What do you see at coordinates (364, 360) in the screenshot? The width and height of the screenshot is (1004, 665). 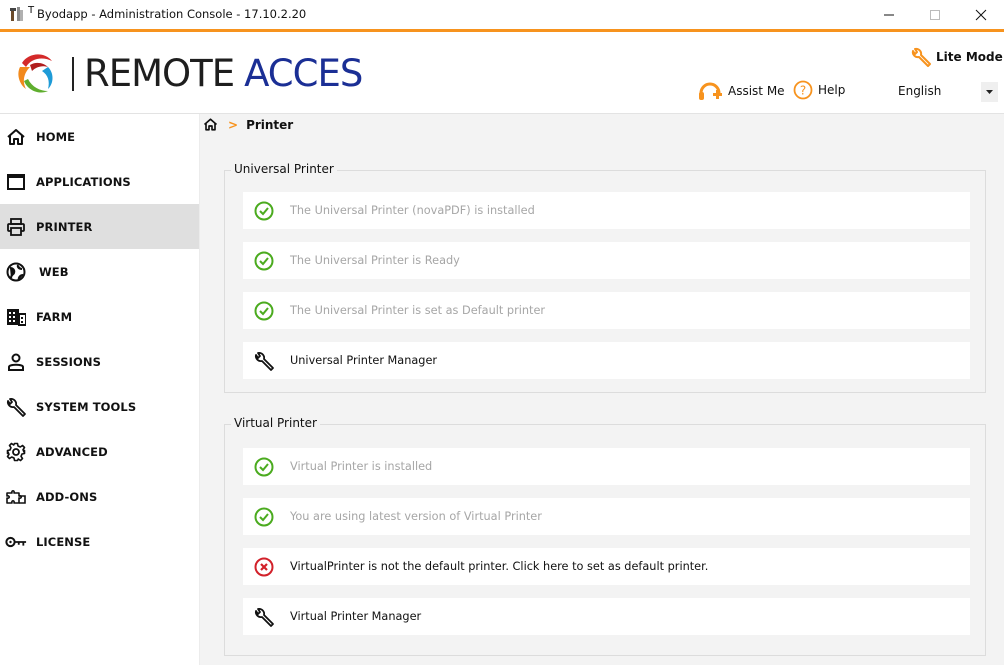 I see `manager-label: Universal Printer Manager` at bounding box center [364, 360].